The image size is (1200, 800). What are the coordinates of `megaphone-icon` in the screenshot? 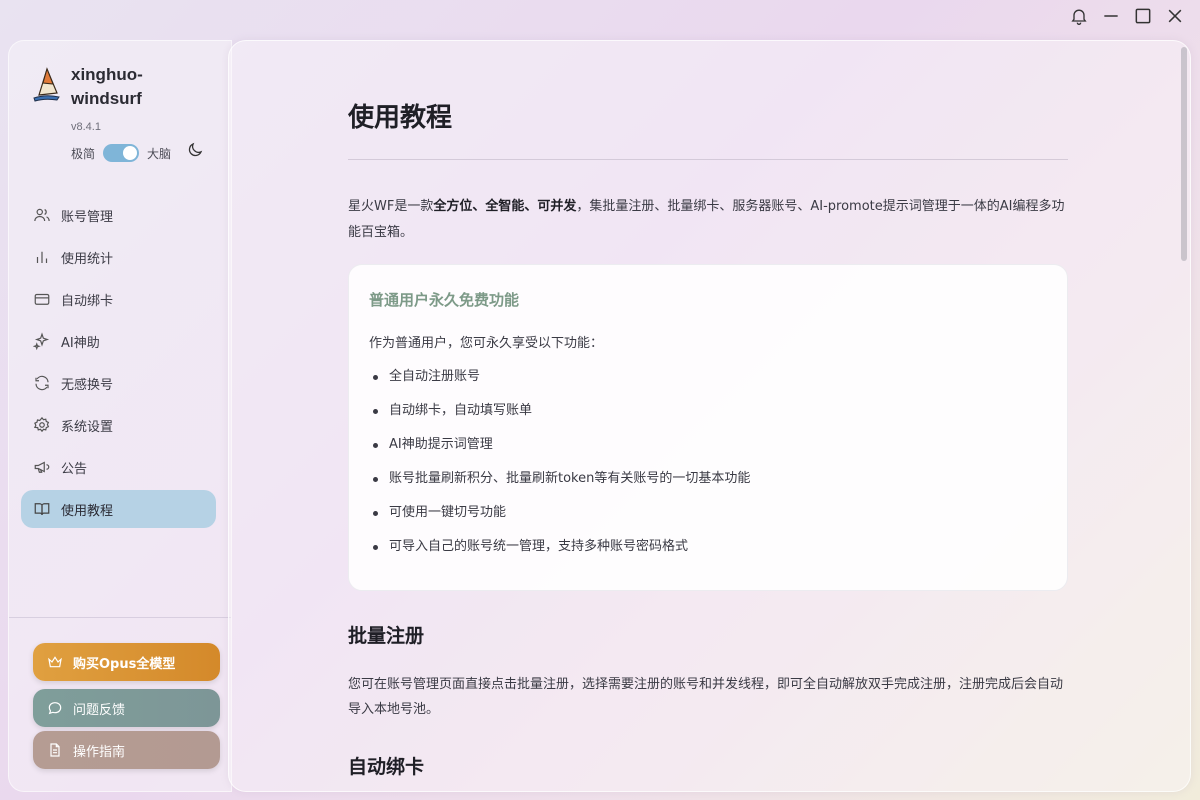 It's located at (42, 467).